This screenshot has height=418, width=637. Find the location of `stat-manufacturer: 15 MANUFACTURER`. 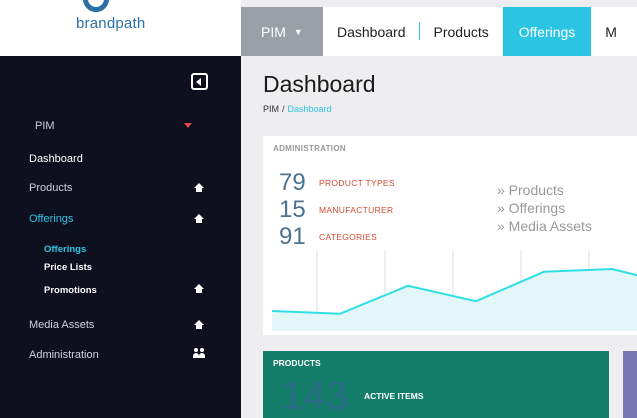

stat-manufacturer: 15 MANUFACTURER is located at coordinates (336, 210).